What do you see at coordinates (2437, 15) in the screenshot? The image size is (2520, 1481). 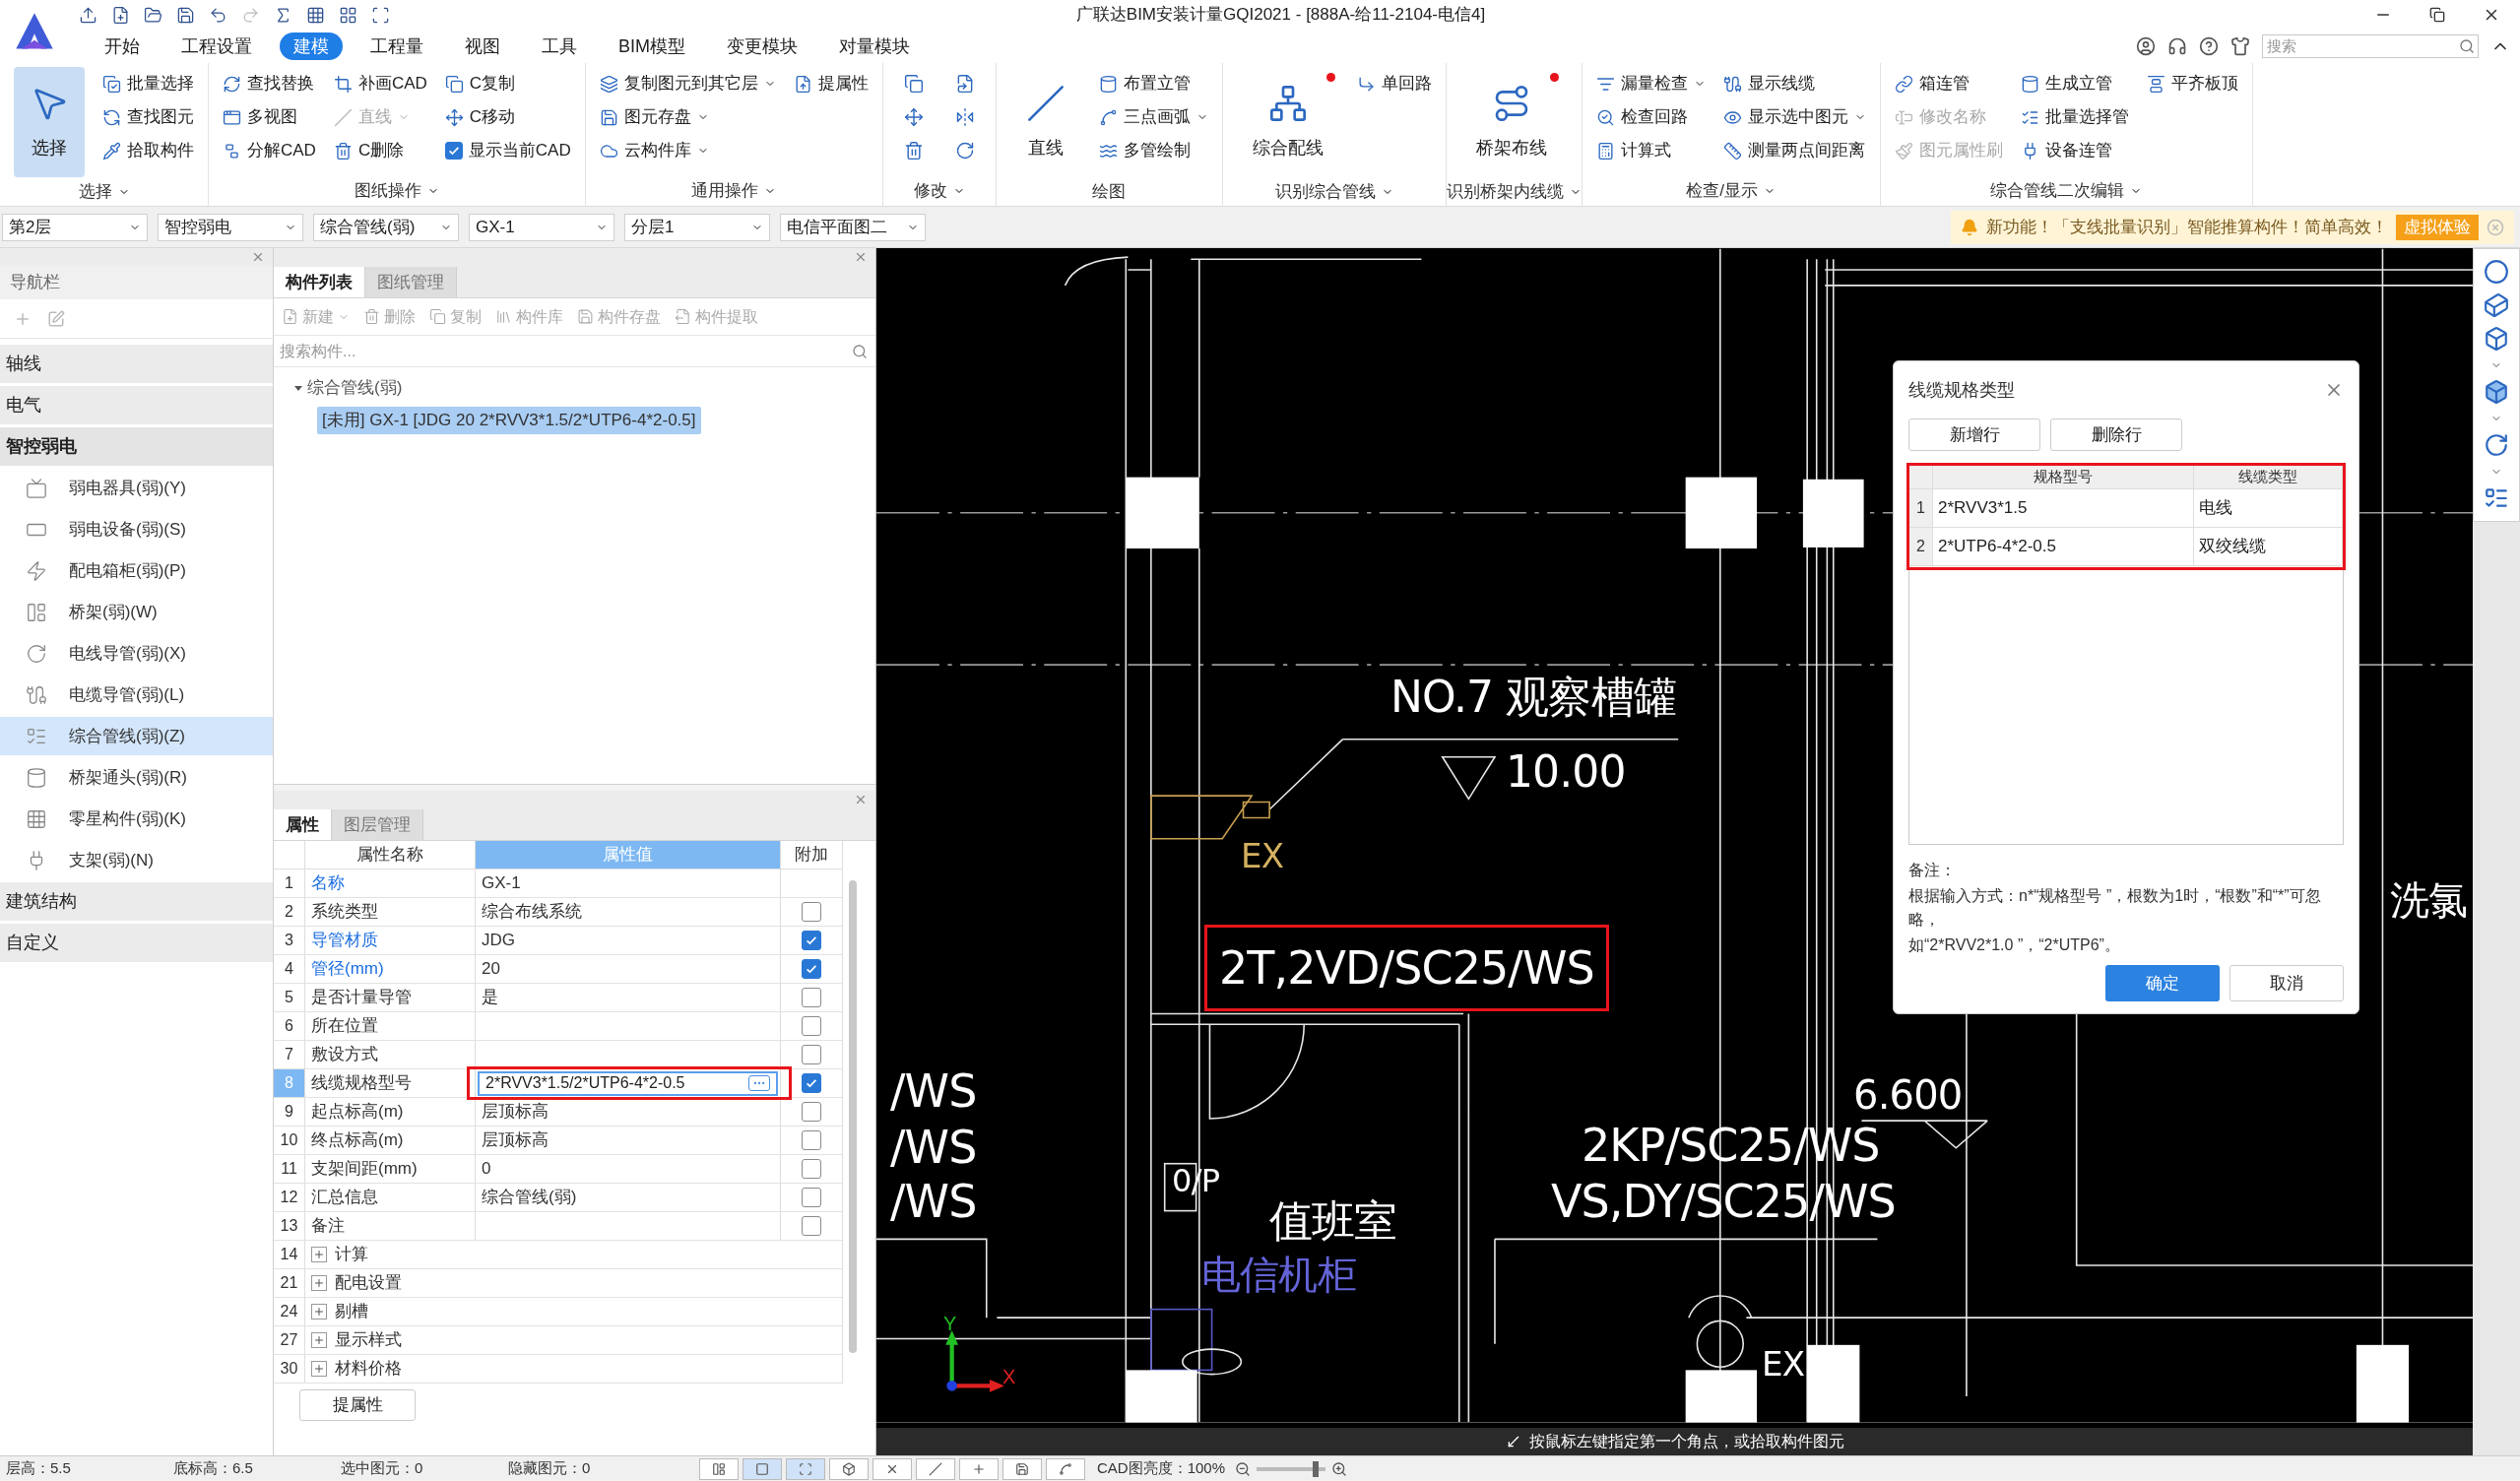 I see `restore-icon` at bounding box center [2437, 15].